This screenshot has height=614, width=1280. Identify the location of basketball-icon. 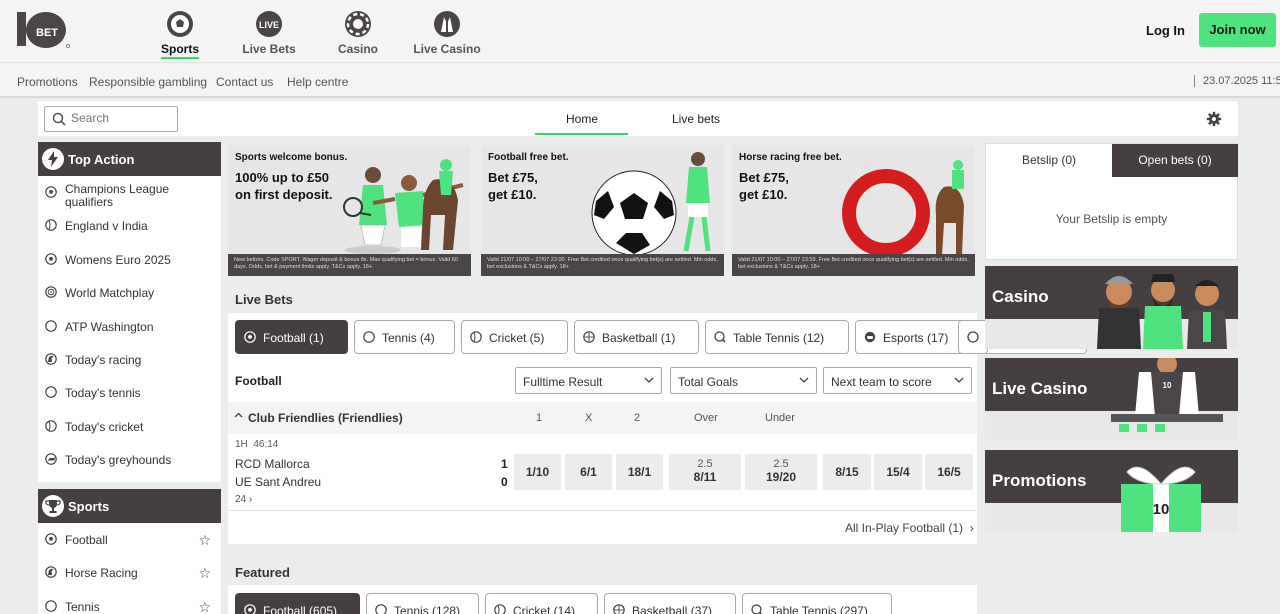
(619, 609).